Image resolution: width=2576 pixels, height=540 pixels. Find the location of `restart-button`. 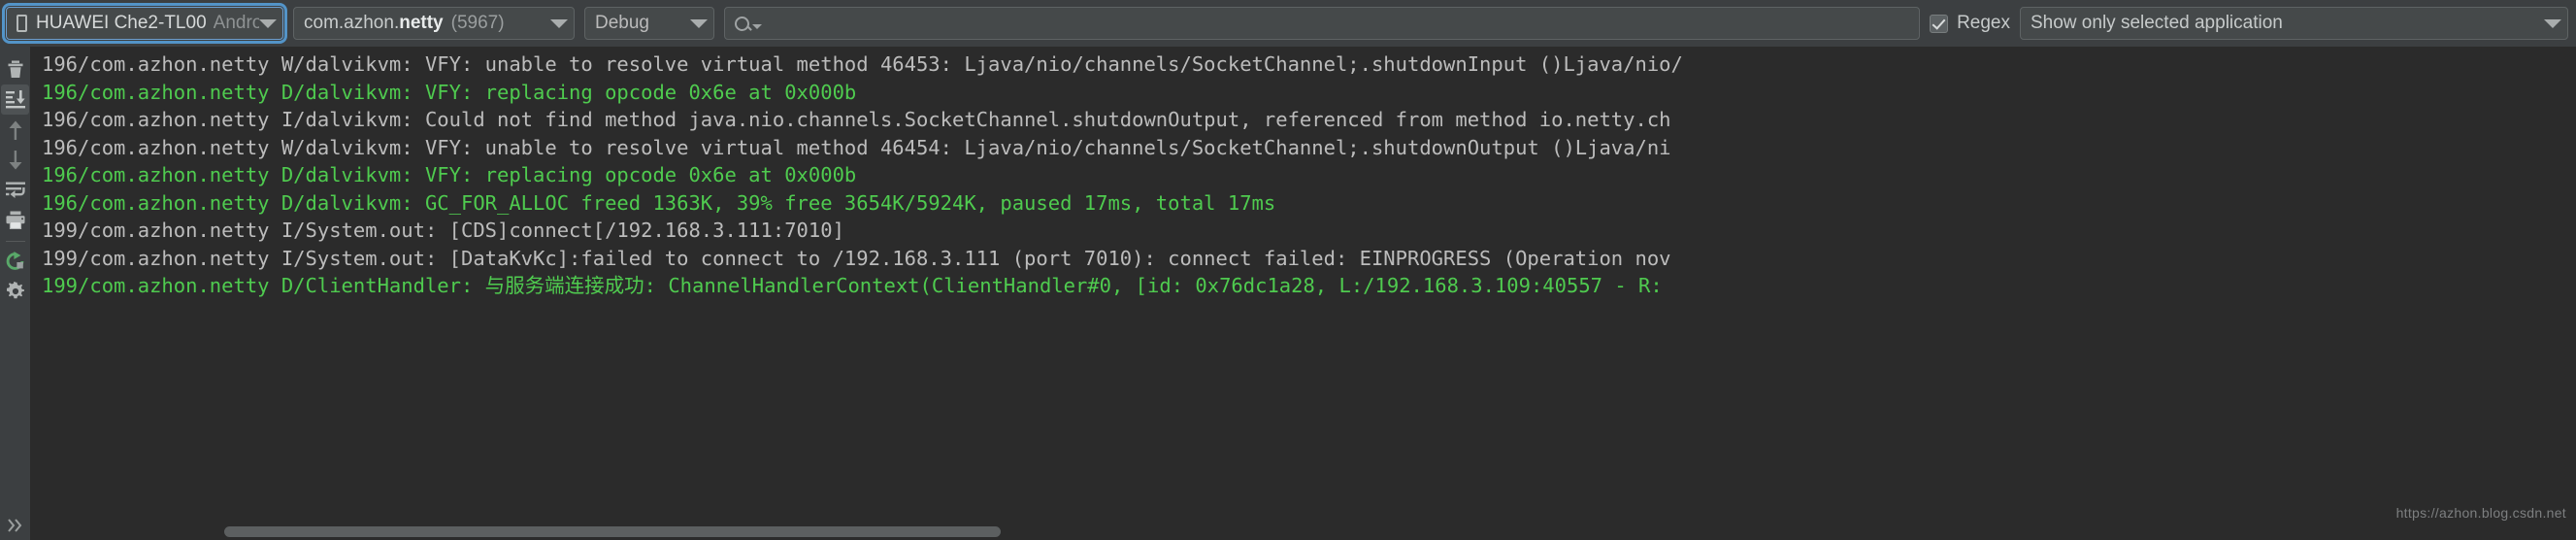

restart-button is located at coordinates (15, 261).